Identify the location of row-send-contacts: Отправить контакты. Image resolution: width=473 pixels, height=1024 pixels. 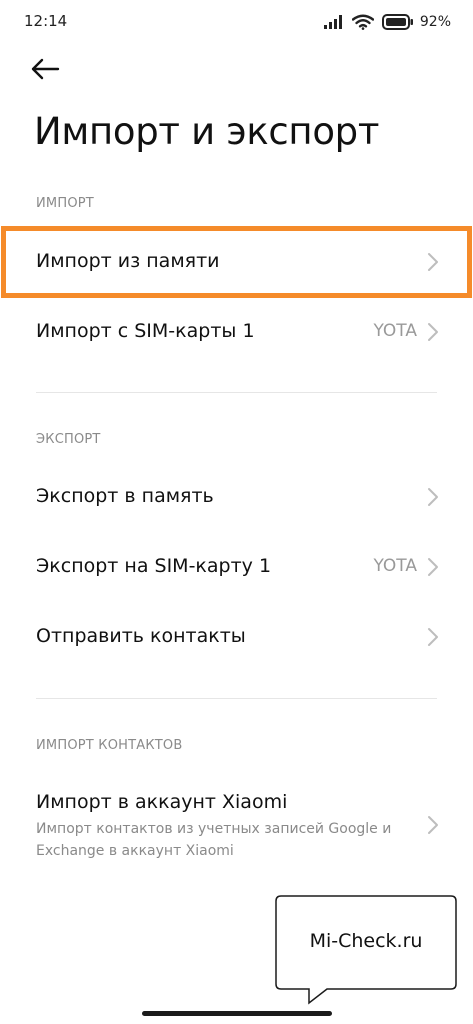
(236, 637).